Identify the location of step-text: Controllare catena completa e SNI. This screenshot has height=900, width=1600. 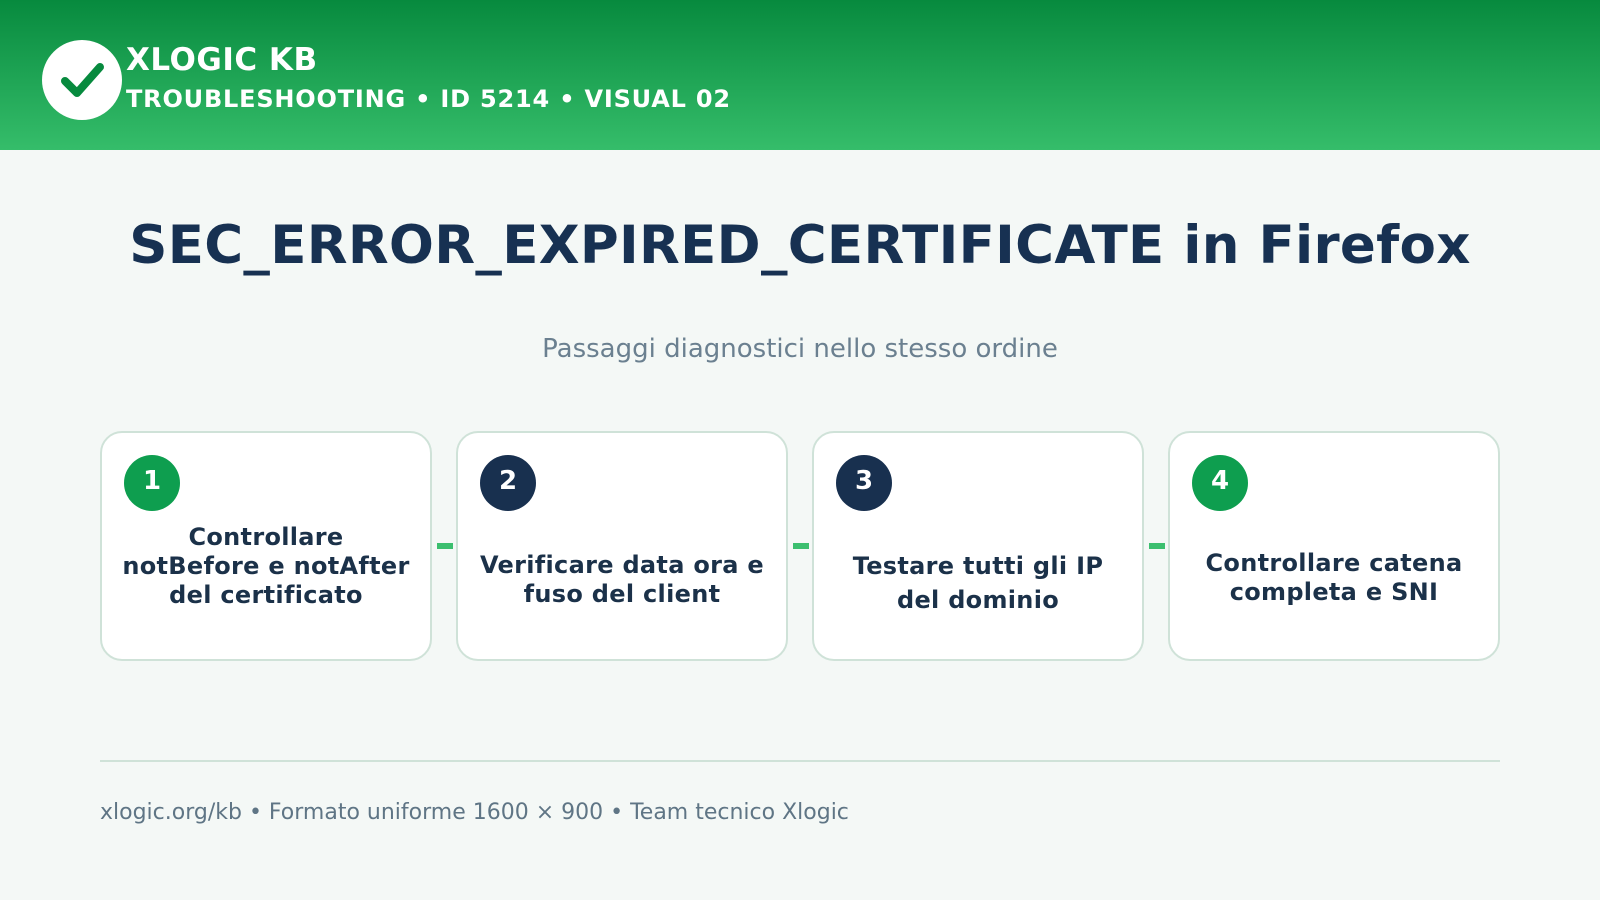
(1334, 577).